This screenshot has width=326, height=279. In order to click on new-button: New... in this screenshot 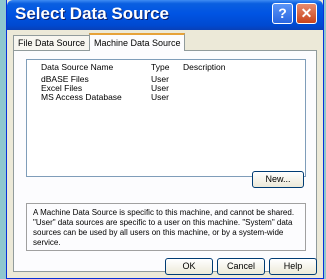, I will do `click(278, 179)`.